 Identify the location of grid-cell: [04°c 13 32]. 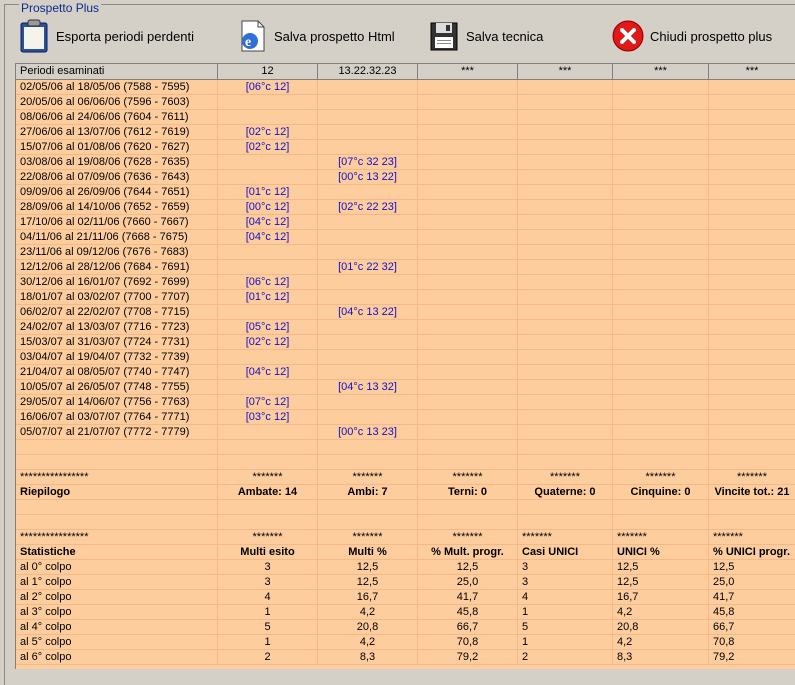
(368, 387).